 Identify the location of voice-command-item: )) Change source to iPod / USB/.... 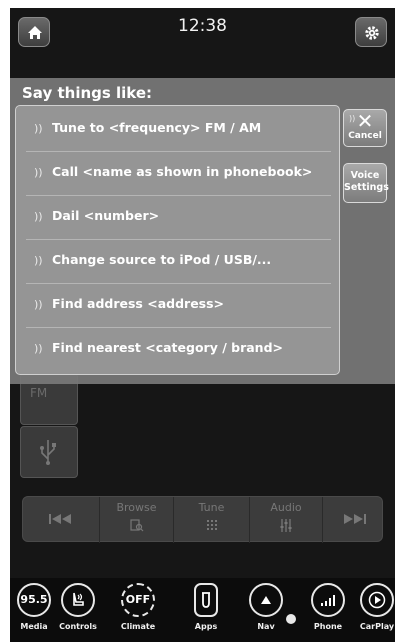
(178, 262).